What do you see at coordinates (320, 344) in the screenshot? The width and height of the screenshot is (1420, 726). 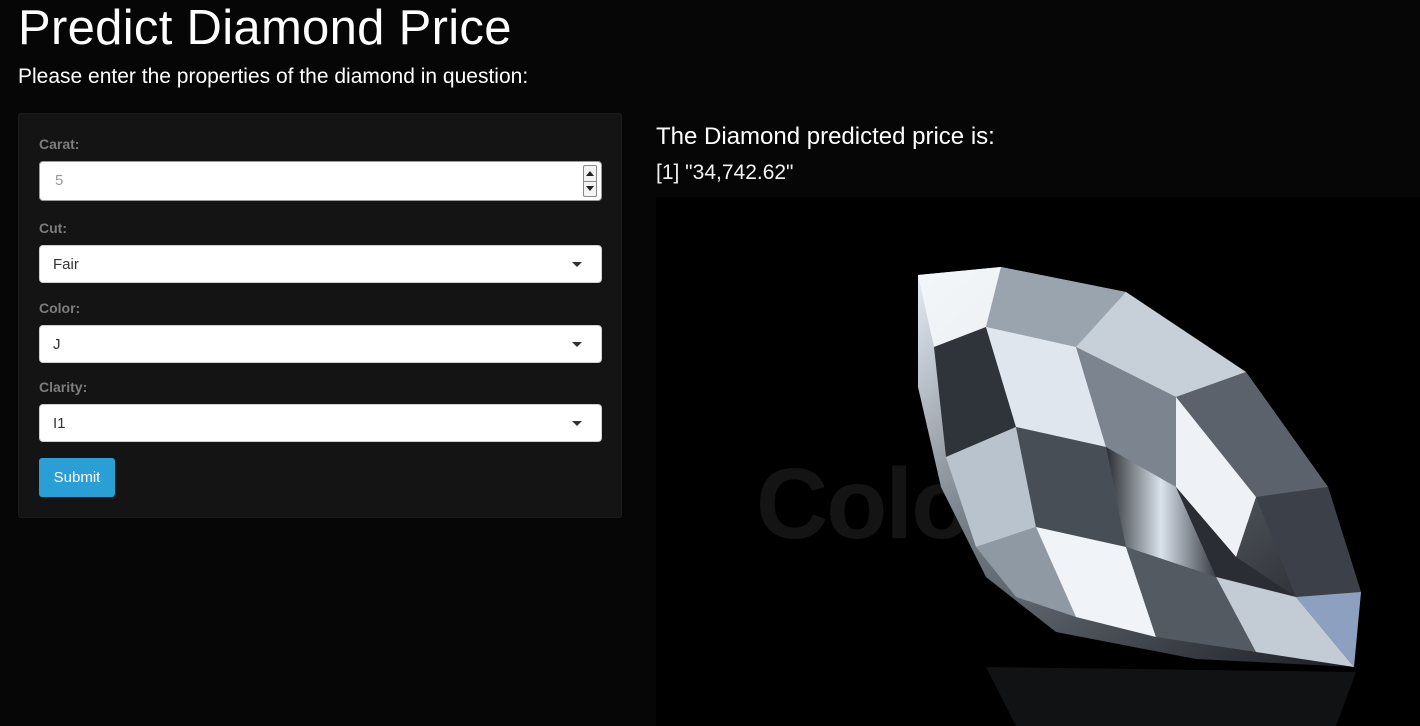 I see `color-select: J` at bounding box center [320, 344].